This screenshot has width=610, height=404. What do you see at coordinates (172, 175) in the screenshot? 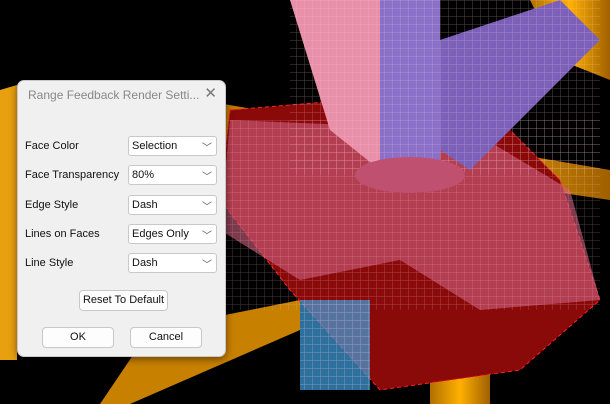
I see `face-transparency-select: 80% ﹀` at bounding box center [172, 175].